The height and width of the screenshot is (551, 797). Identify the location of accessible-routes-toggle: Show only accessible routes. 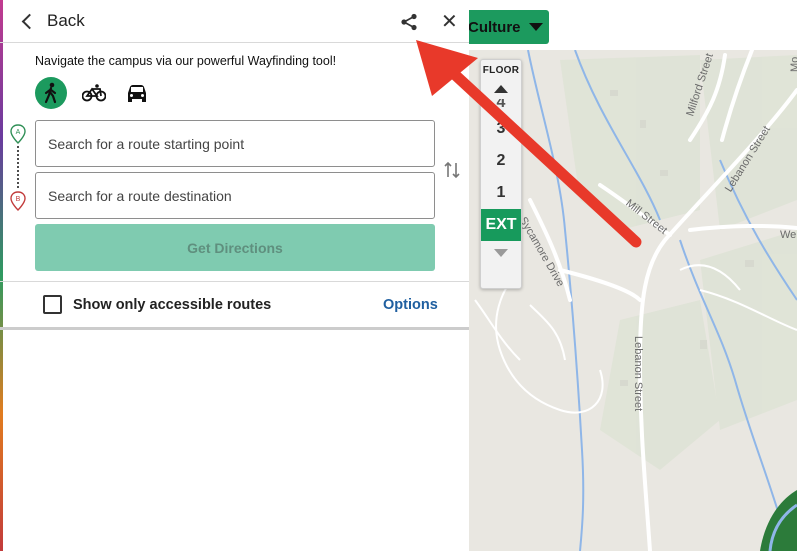
(157, 304).